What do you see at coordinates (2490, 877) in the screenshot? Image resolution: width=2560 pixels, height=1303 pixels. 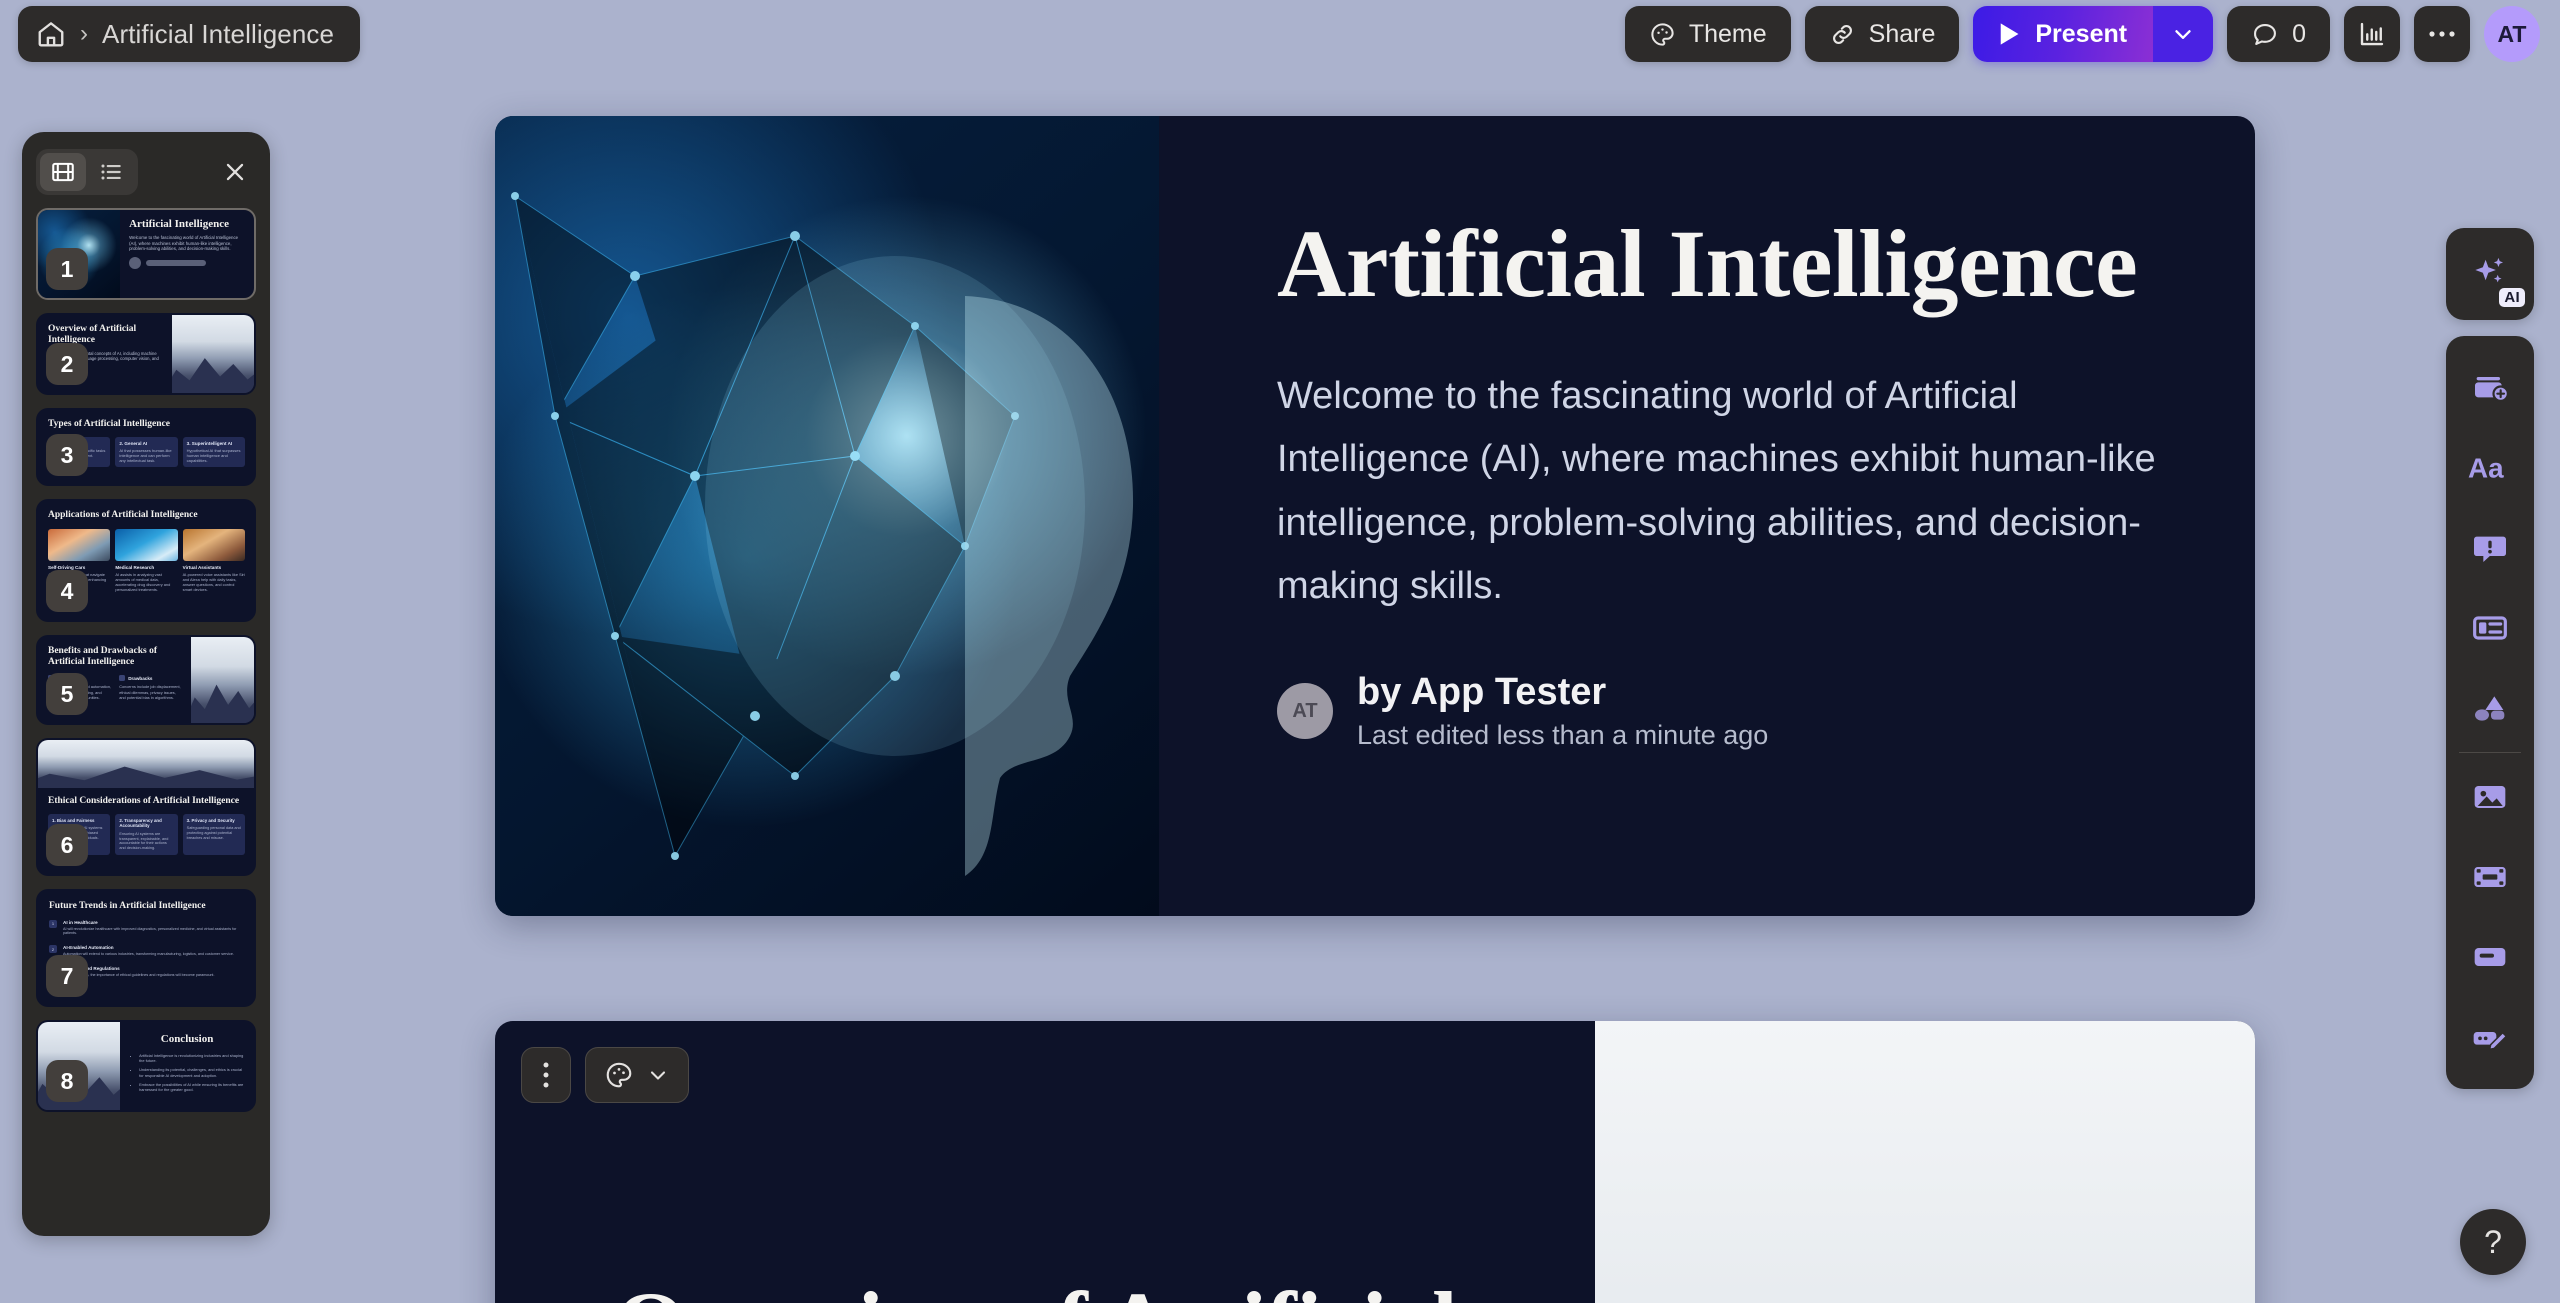 I see `video-button` at bounding box center [2490, 877].